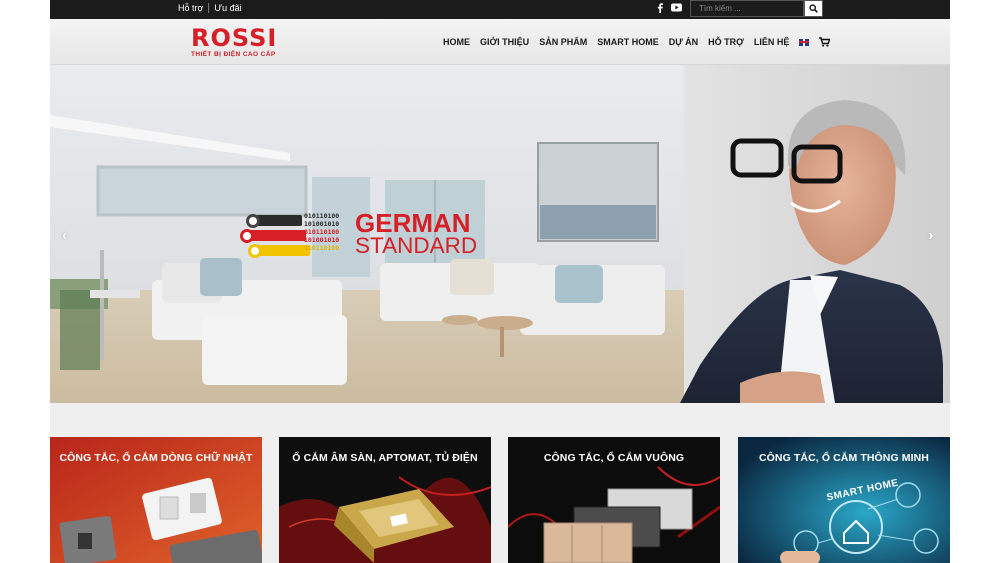 The height and width of the screenshot is (563, 1000). Describe the element at coordinates (843, 458) in the screenshot. I see `category-title: CÔNG TẮC, Ổ CẮM THÔNG MINH` at that location.